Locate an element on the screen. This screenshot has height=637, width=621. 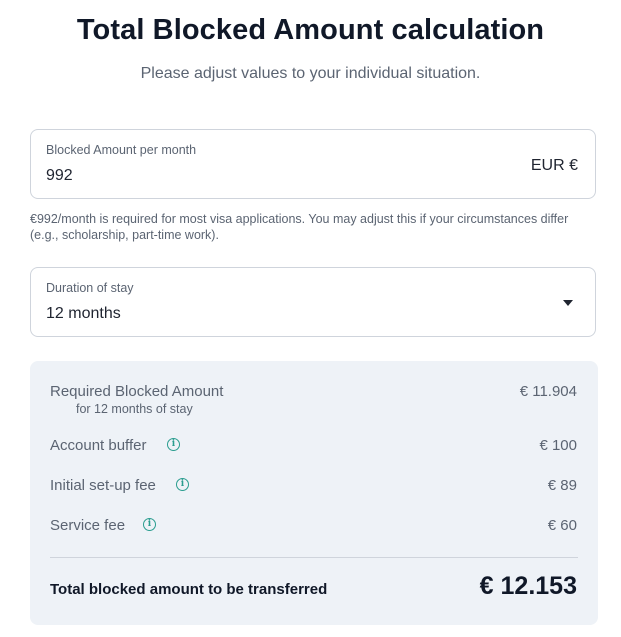
required-amount-label: Required Blocked Amount is located at coordinates (137, 391).